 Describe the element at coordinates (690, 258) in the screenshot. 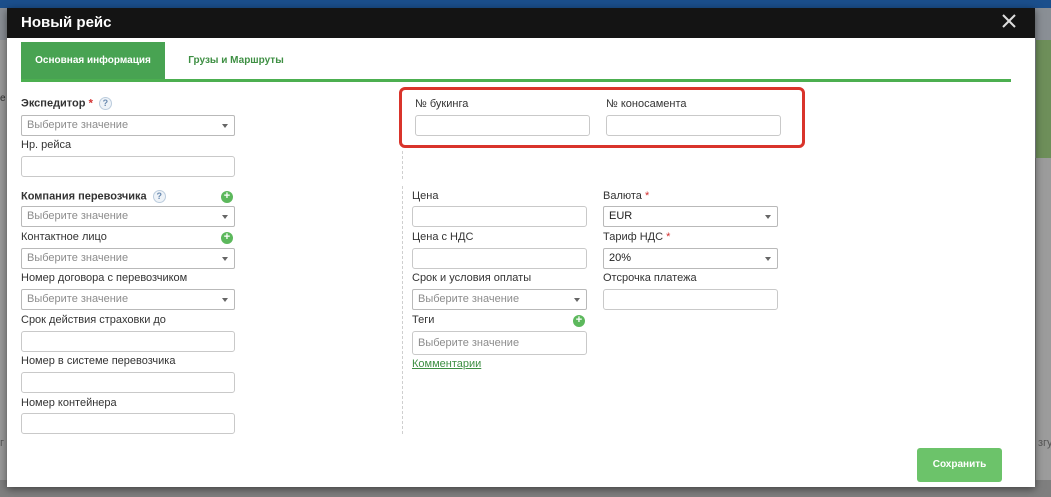

I see `vat-rate-select: 20%` at that location.